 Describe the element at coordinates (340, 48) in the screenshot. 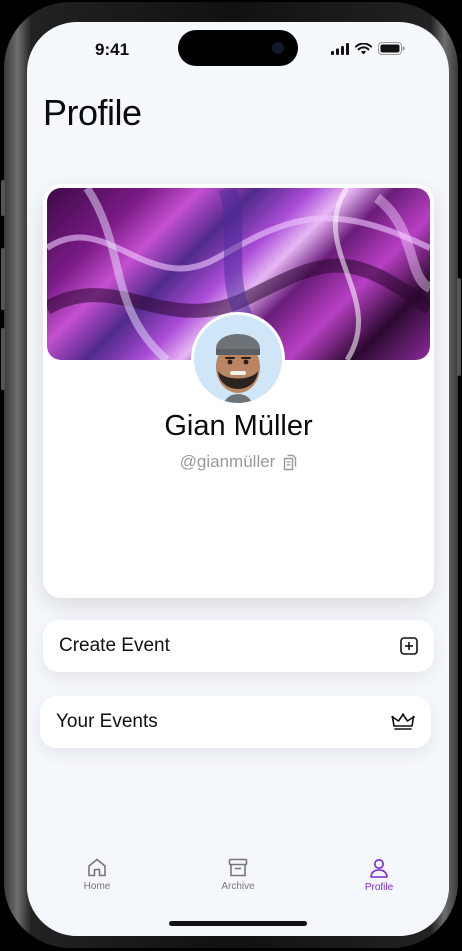

I see `signal-icon` at that location.